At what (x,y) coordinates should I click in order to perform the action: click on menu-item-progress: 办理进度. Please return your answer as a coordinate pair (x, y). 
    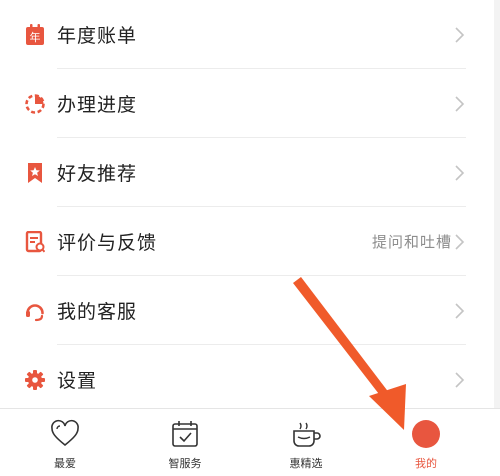
    Looking at the image, I should click on (250, 103).